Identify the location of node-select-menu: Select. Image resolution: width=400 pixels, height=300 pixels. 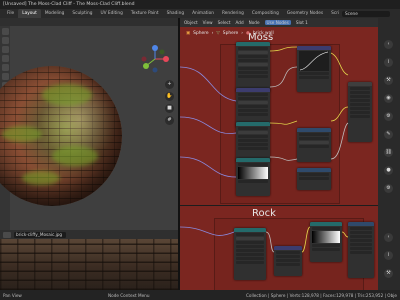
(224, 22).